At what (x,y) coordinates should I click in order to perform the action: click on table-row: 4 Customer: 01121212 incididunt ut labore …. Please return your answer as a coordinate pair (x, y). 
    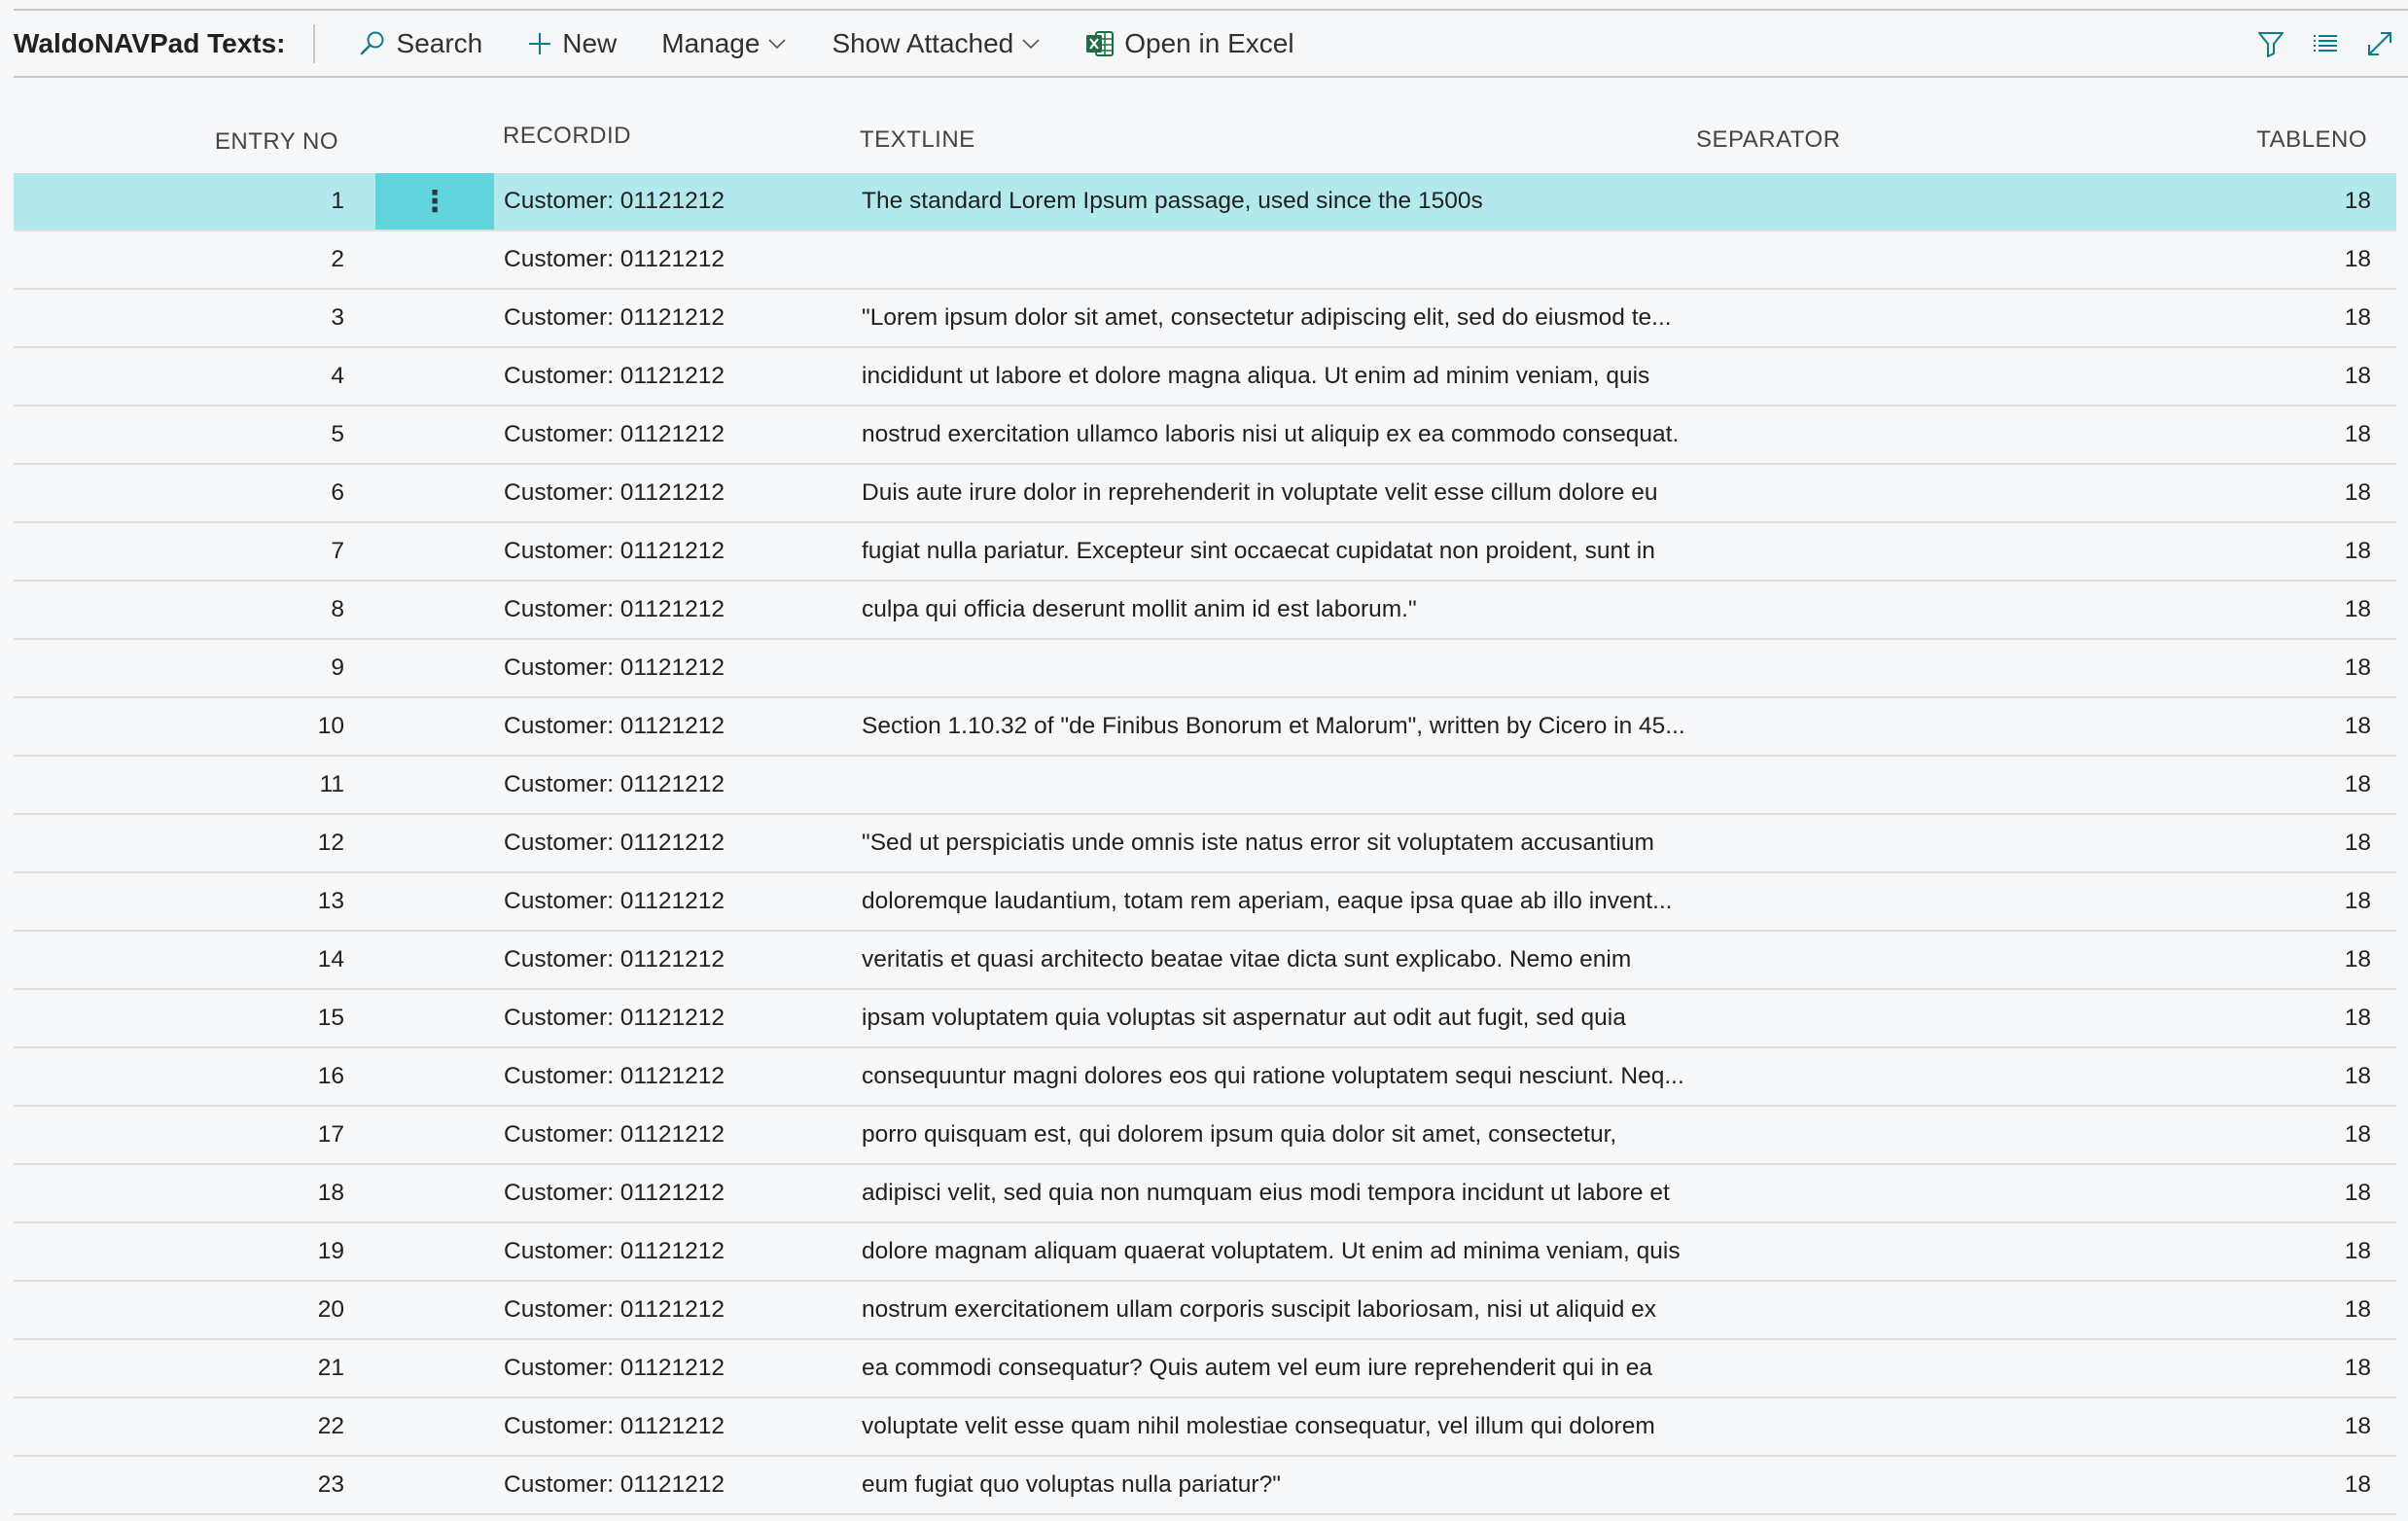
    Looking at the image, I should click on (1205, 378).